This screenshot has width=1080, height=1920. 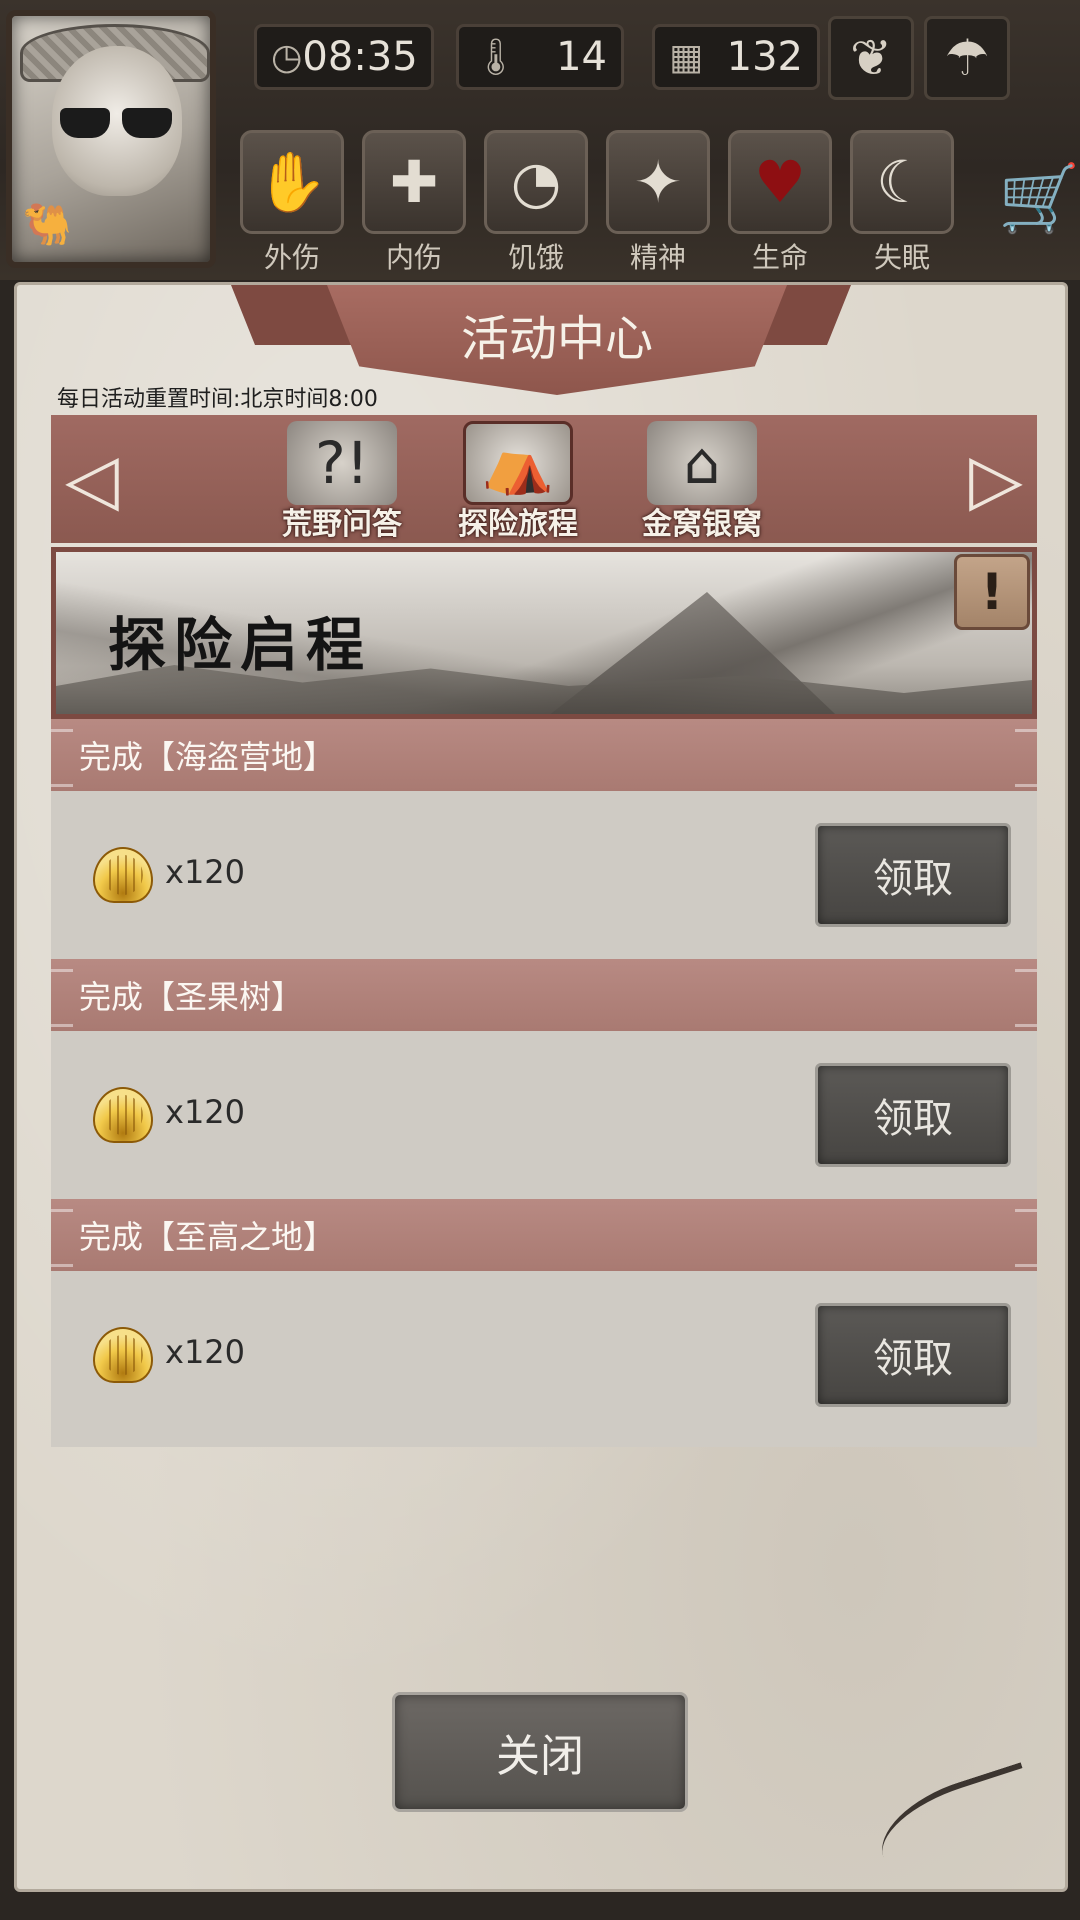 What do you see at coordinates (544, 1235) in the screenshot?
I see `task-title: 完成【至高之地】` at bounding box center [544, 1235].